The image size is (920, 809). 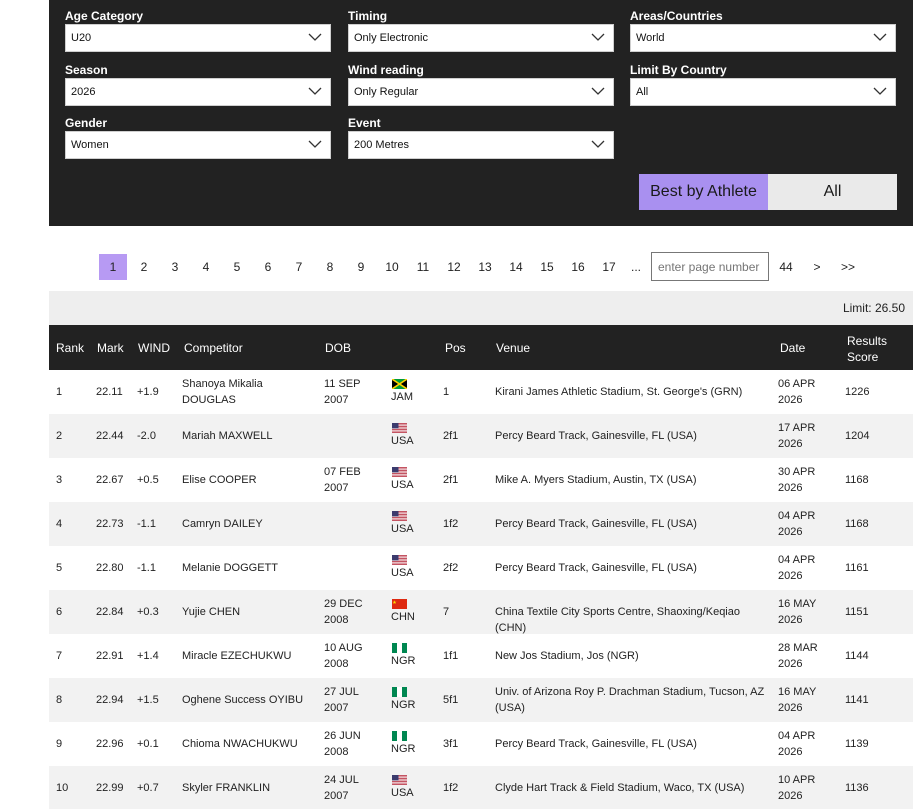 What do you see at coordinates (547, 267) in the screenshot?
I see `page-link: 15` at bounding box center [547, 267].